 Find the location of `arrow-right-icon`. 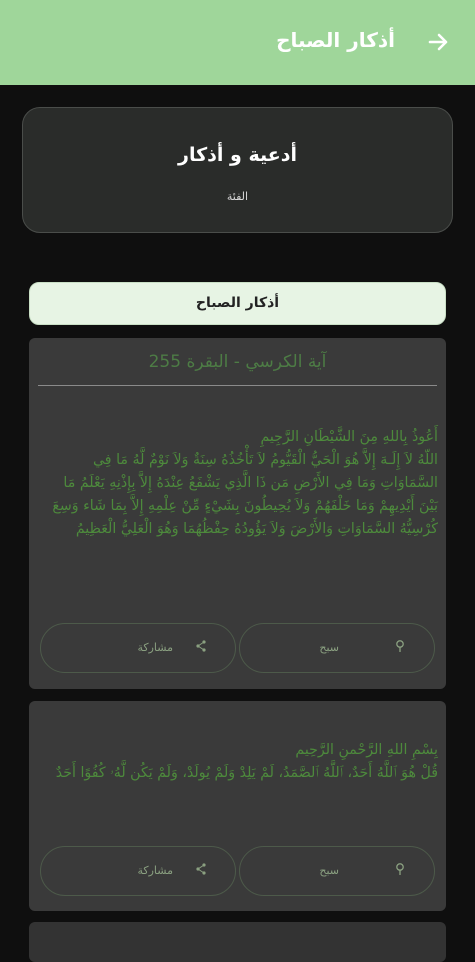

arrow-right-icon is located at coordinates (438, 42).